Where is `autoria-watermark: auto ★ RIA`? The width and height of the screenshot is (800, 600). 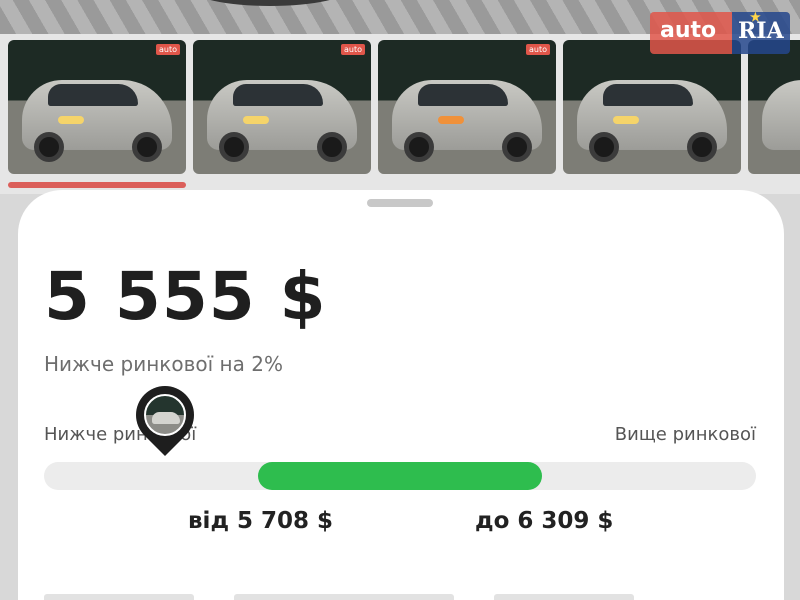 autoria-watermark: auto ★ RIA is located at coordinates (720, 32).